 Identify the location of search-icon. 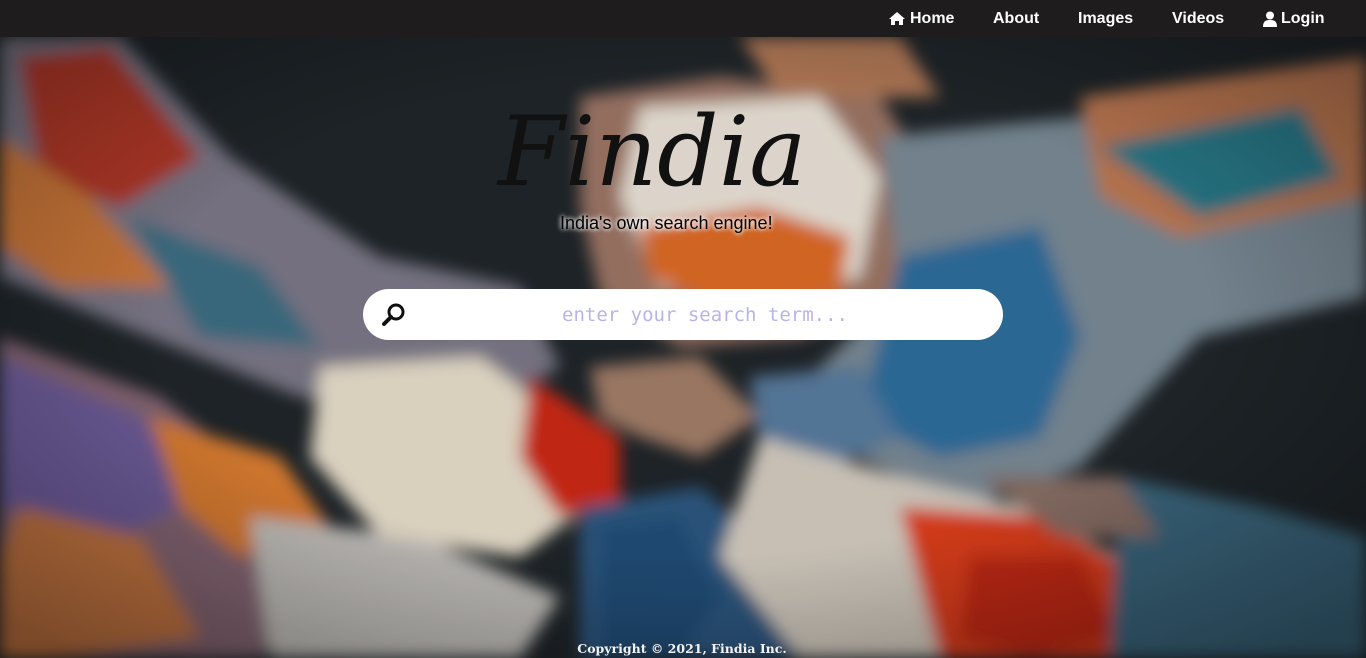
(394, 315).